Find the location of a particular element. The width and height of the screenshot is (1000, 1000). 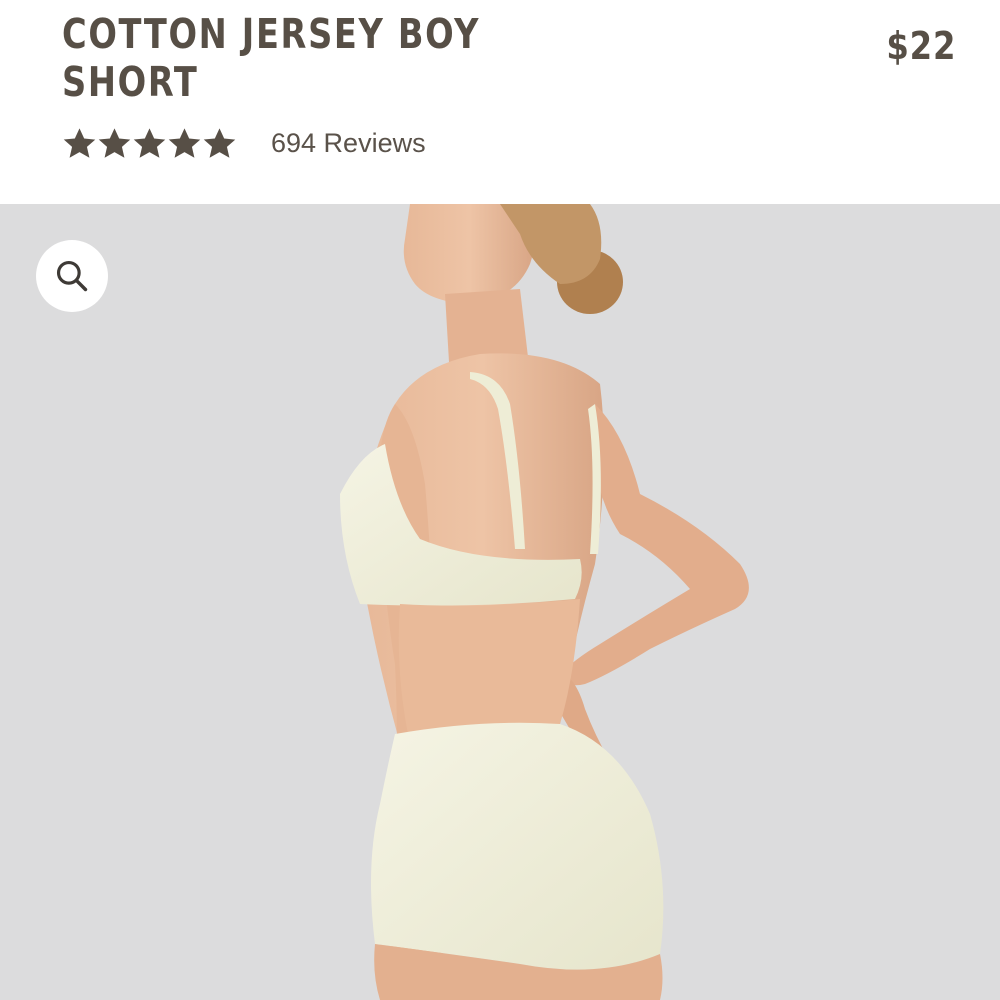

reviews-link: 694 Reviews is located at coordinates (348, 143).